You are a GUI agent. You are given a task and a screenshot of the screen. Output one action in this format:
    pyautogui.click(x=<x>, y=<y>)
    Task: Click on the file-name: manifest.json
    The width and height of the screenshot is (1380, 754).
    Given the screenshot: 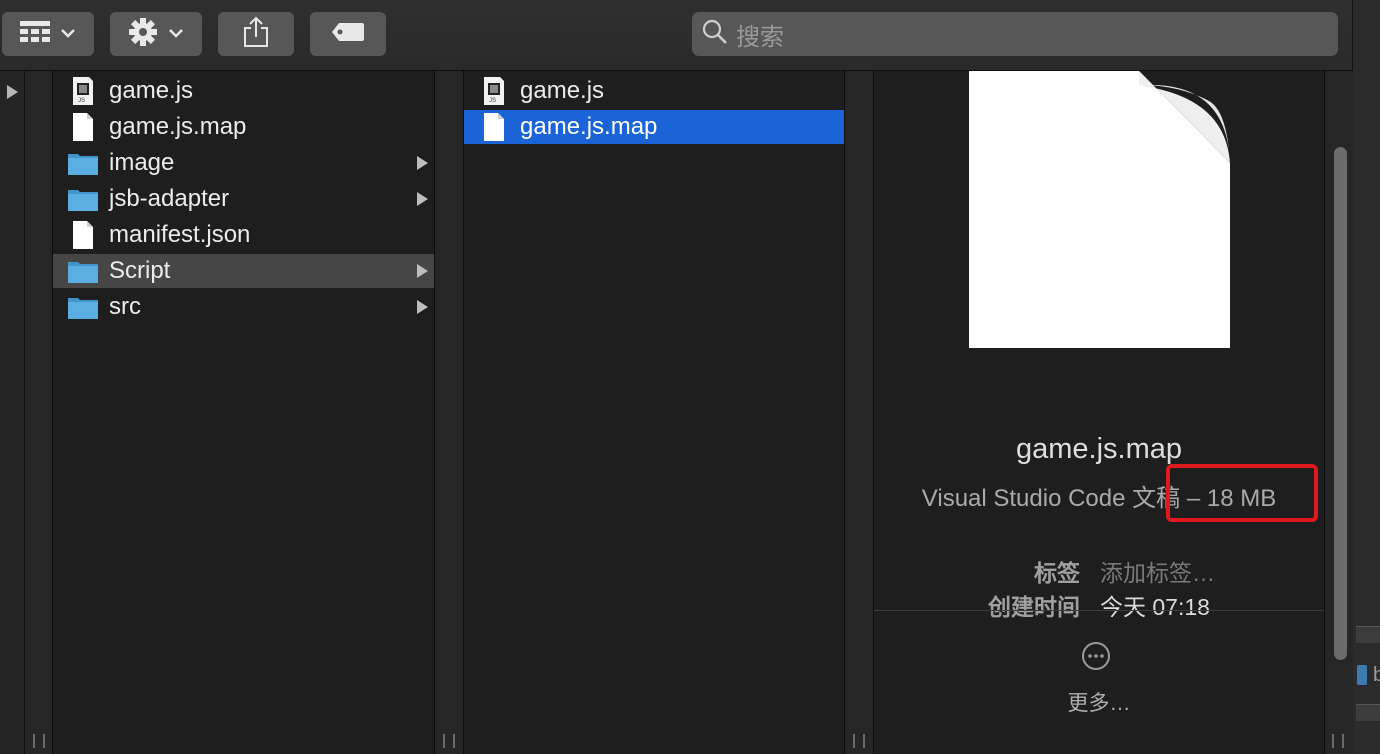 What is the action you would take?
    pyautogui.click(x=180, y=234)
    